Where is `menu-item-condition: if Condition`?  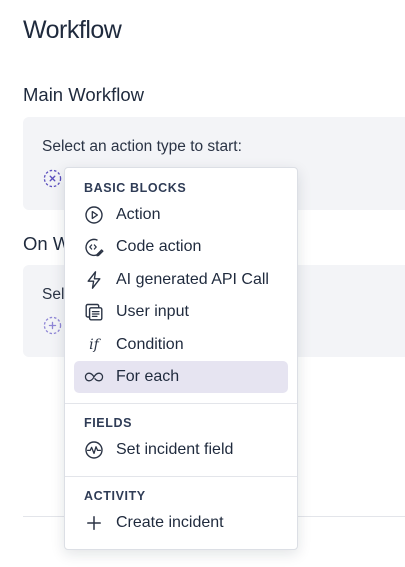 menu-item-condition: if Condition is located at coordinates (181, 345).